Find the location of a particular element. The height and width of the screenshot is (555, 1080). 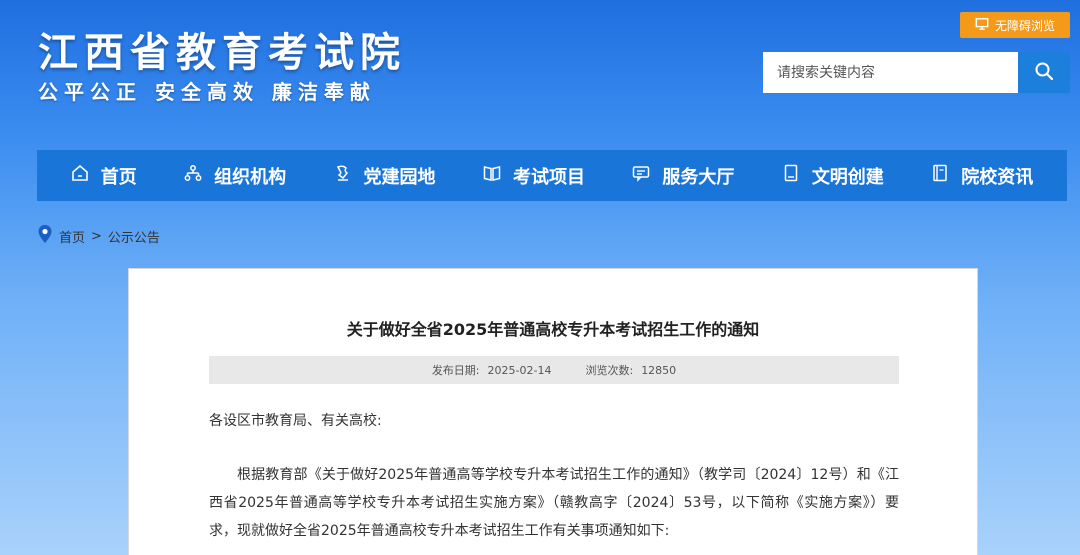

monitor-icon is located at coordinates (982, 25).